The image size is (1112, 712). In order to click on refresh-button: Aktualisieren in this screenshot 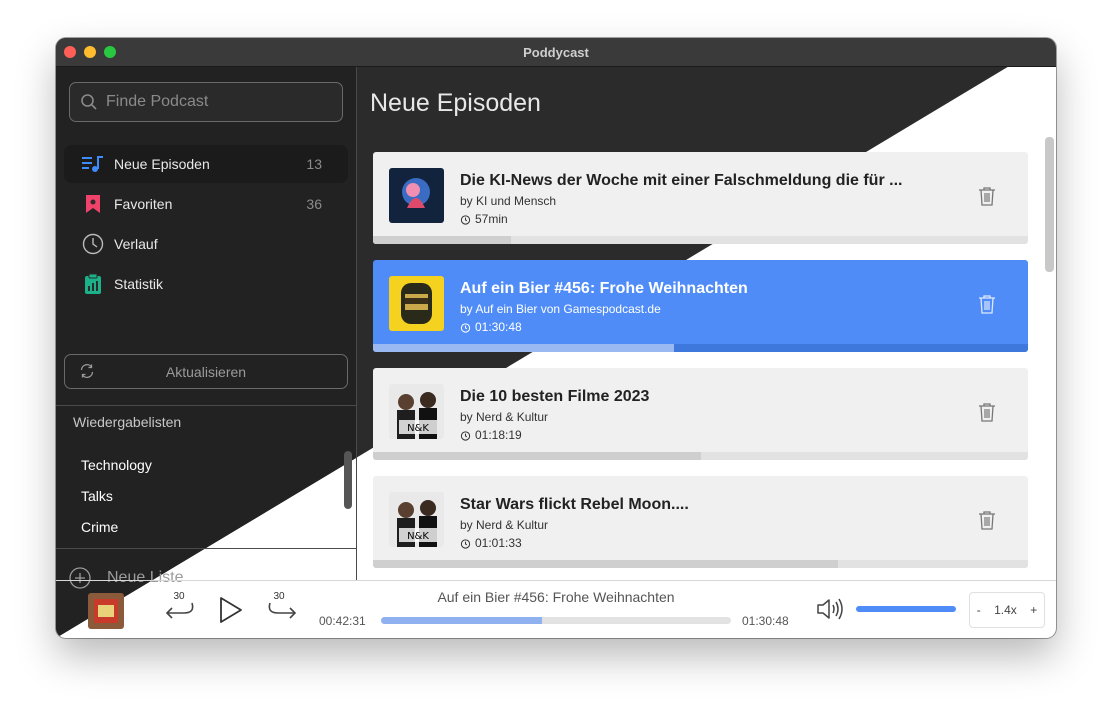, I will do `click(206, 371)`.